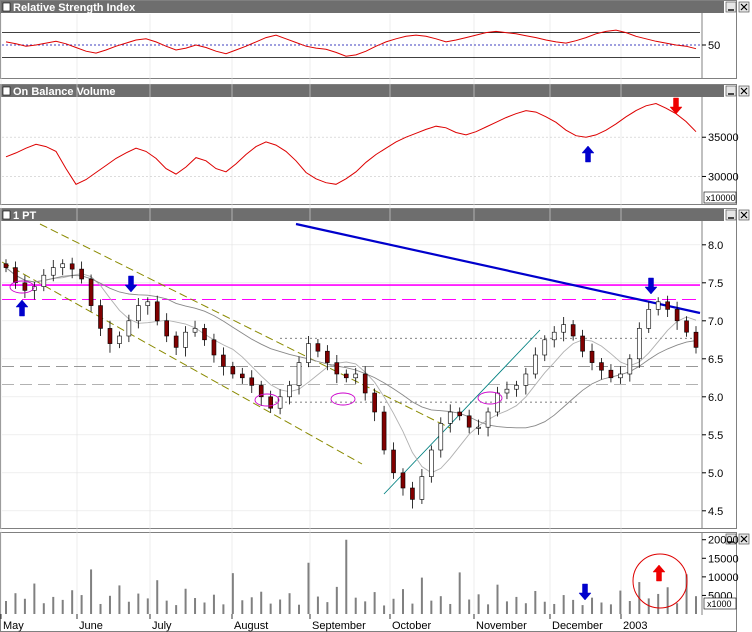 This screenshot has width=752, height=632. Describe the element at coordinates (731, 91) in the screenshot. I see `obv-minimize-button` at that location.